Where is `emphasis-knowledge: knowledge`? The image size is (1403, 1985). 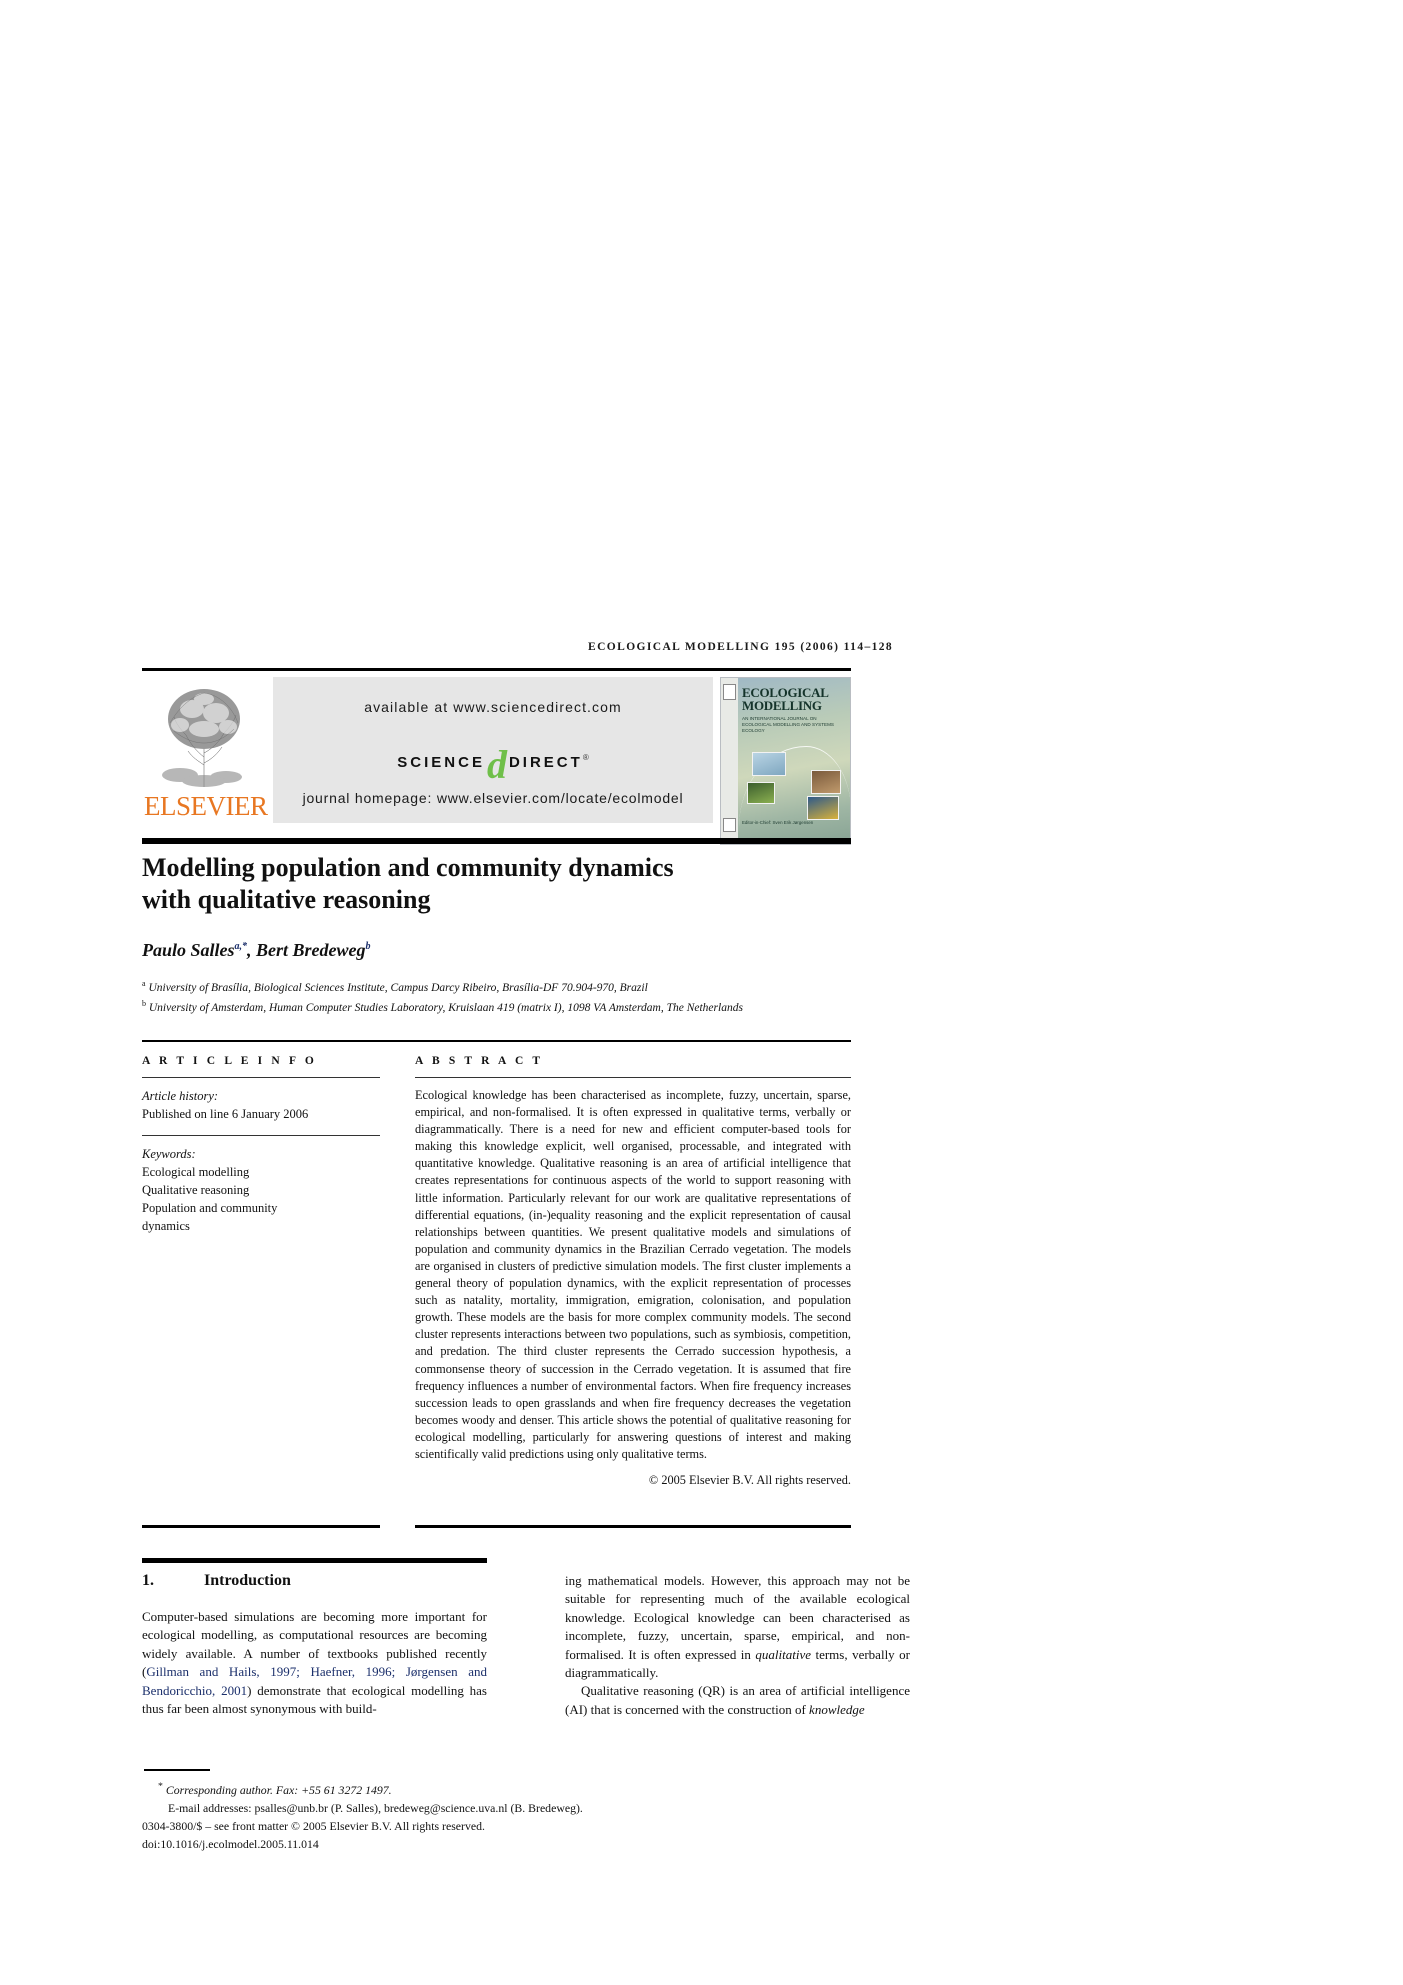
emphasis-knowledge: knowledge is located at coordinates (837, 1709).